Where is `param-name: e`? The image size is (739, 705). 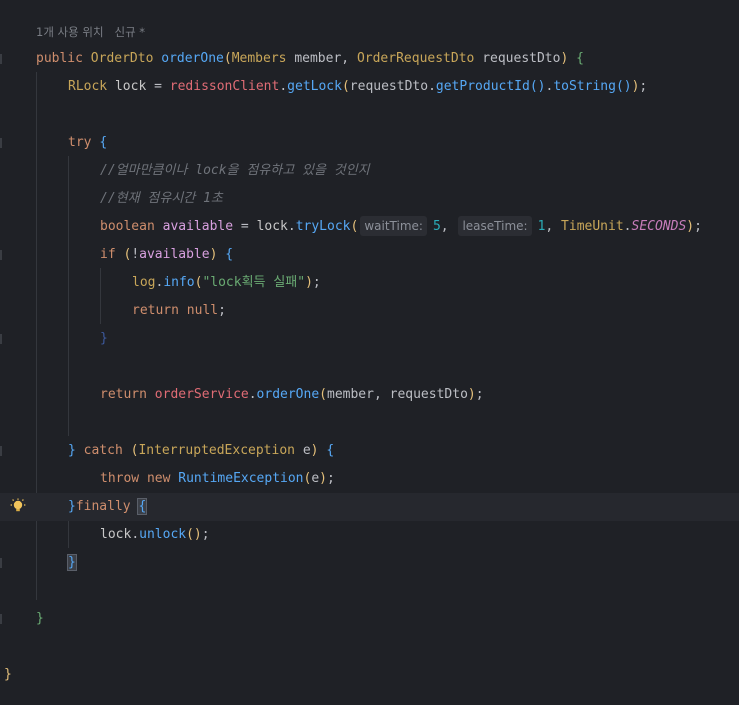
param-name: e is located at coordinates (306, 450).